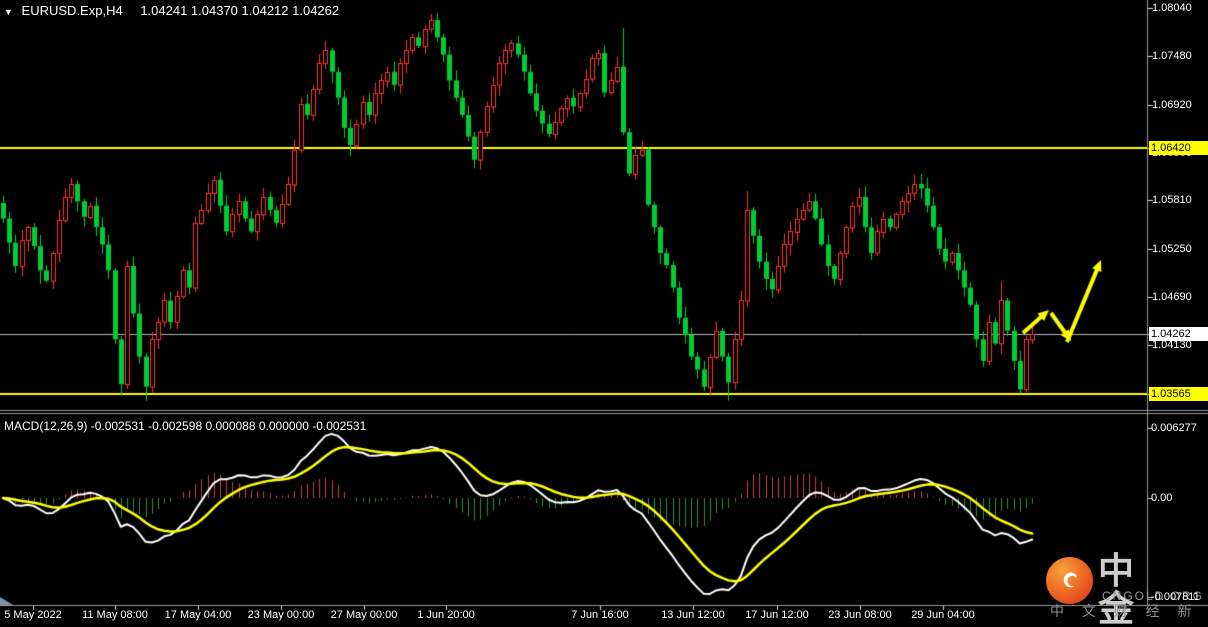  Describe the element at coordinates (1178, 148) in the screenshot. I see `price-level-badge: 1.06420` at that location.